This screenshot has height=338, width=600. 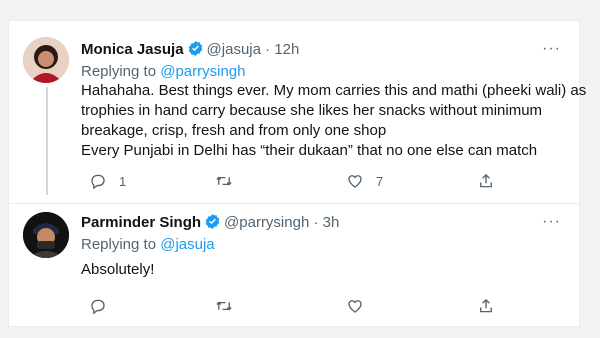 What do you see at coordinates (291, 306) in the screenshot?
I see `tweet-actions` at bounding box center [291, 306].